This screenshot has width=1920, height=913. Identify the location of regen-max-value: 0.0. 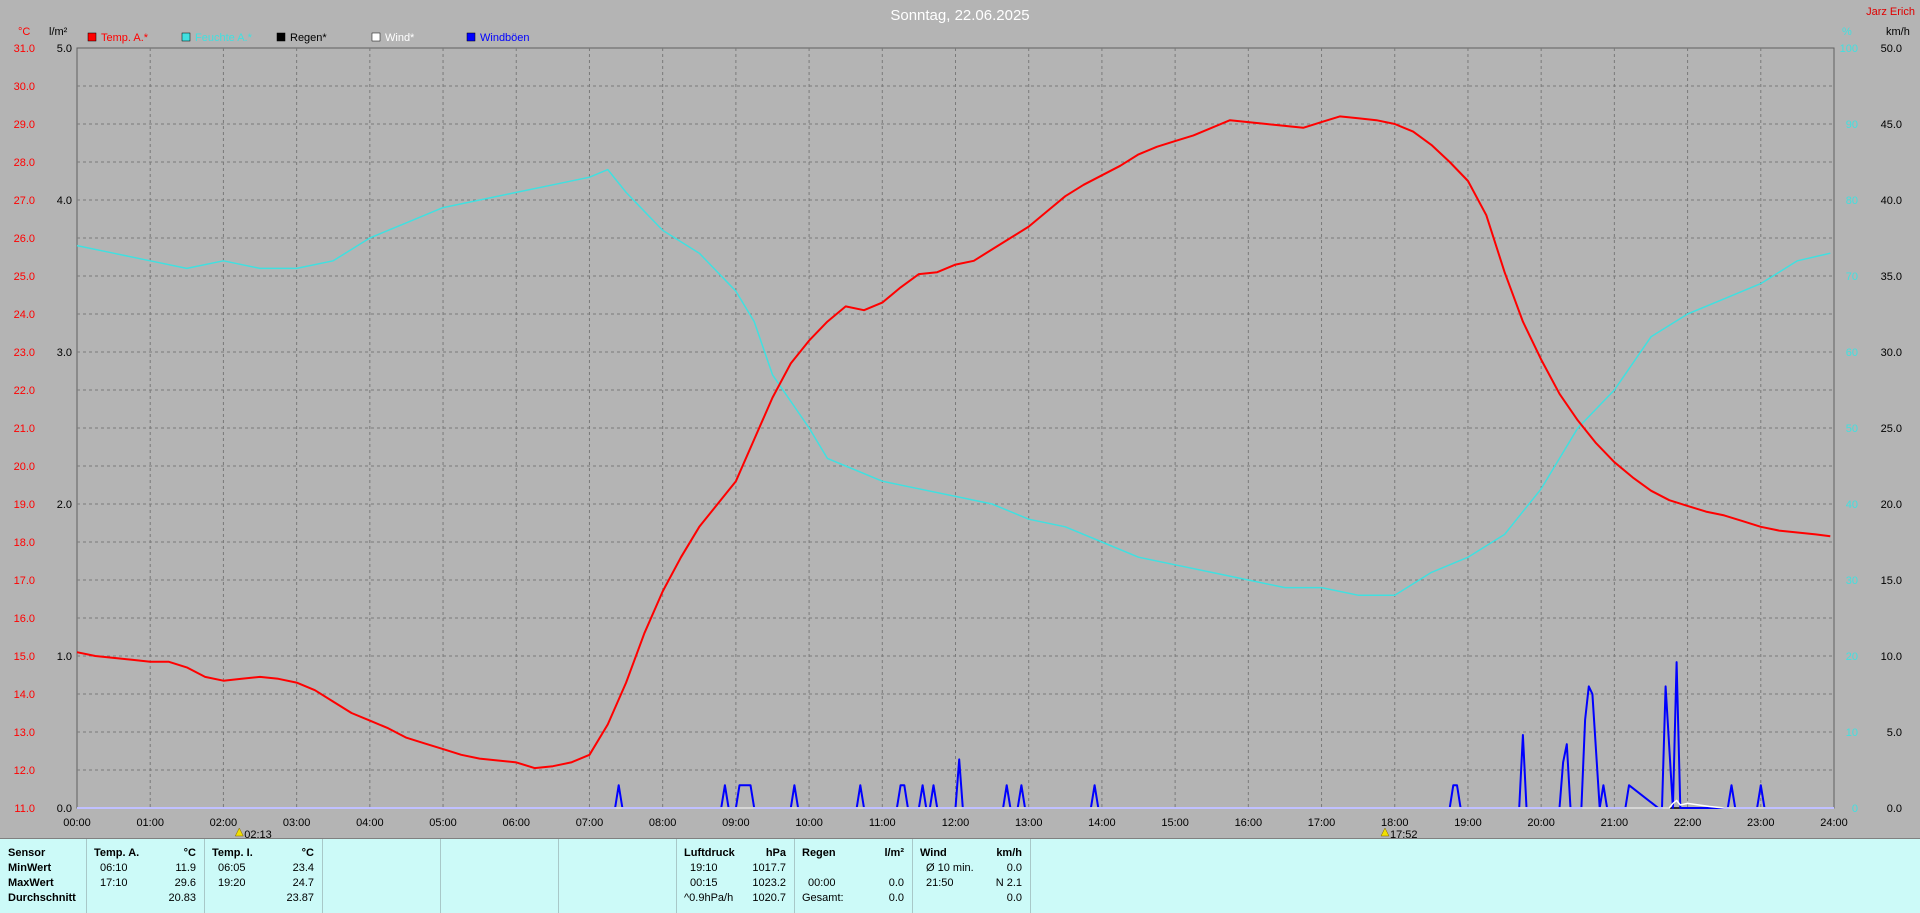
(896, 883).